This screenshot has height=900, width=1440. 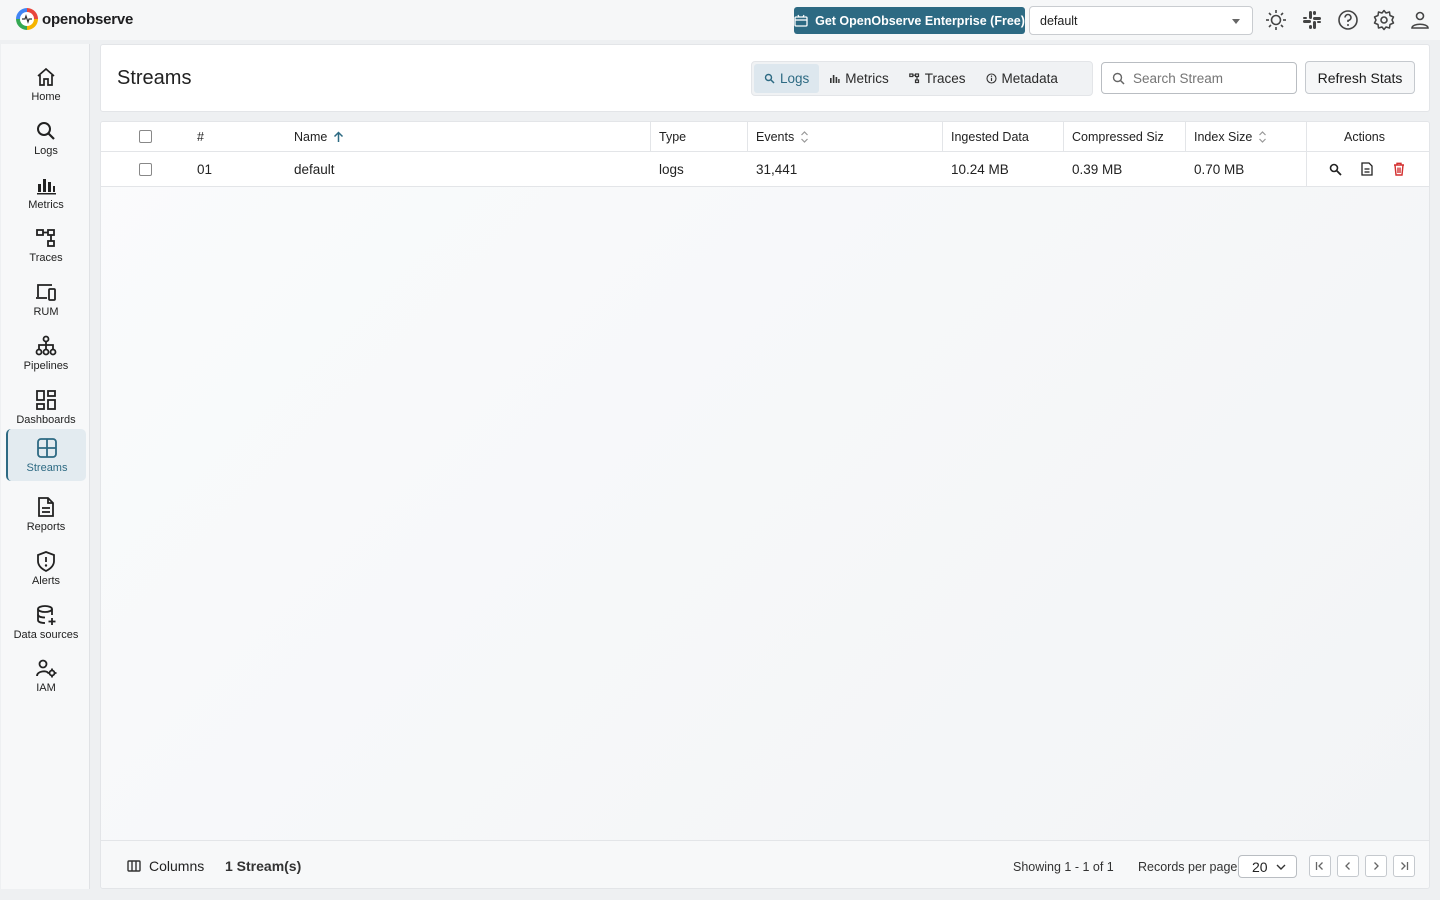 I want to click on column-header-events: Events, so click(x=782, y=136).